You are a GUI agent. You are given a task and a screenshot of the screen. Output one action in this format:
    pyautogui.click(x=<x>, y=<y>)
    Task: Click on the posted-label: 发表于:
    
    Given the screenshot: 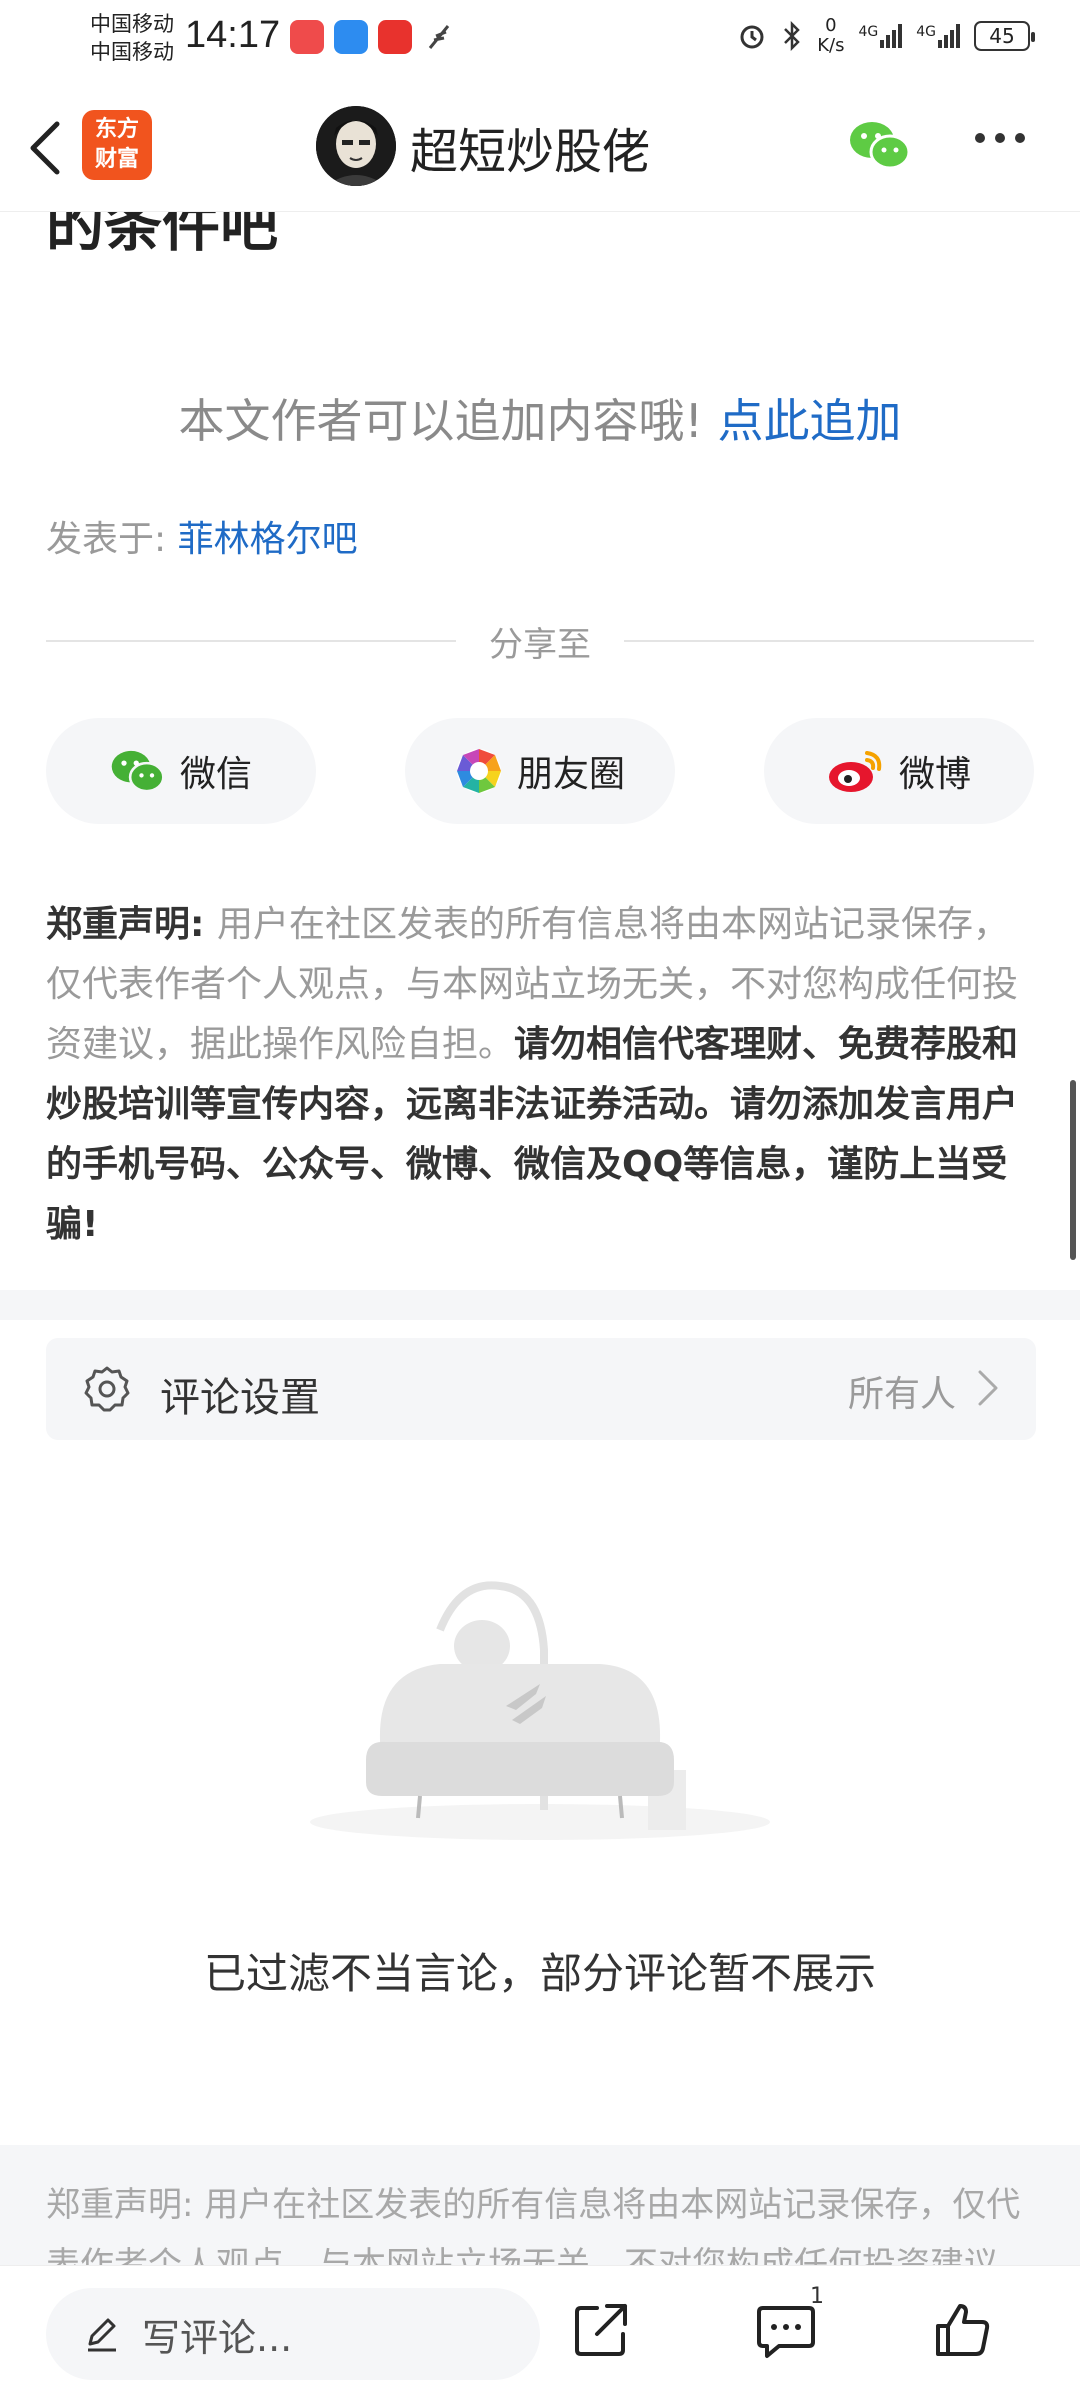 What is the action you would take?
    pyautogui.click(x=112, y=539)
    